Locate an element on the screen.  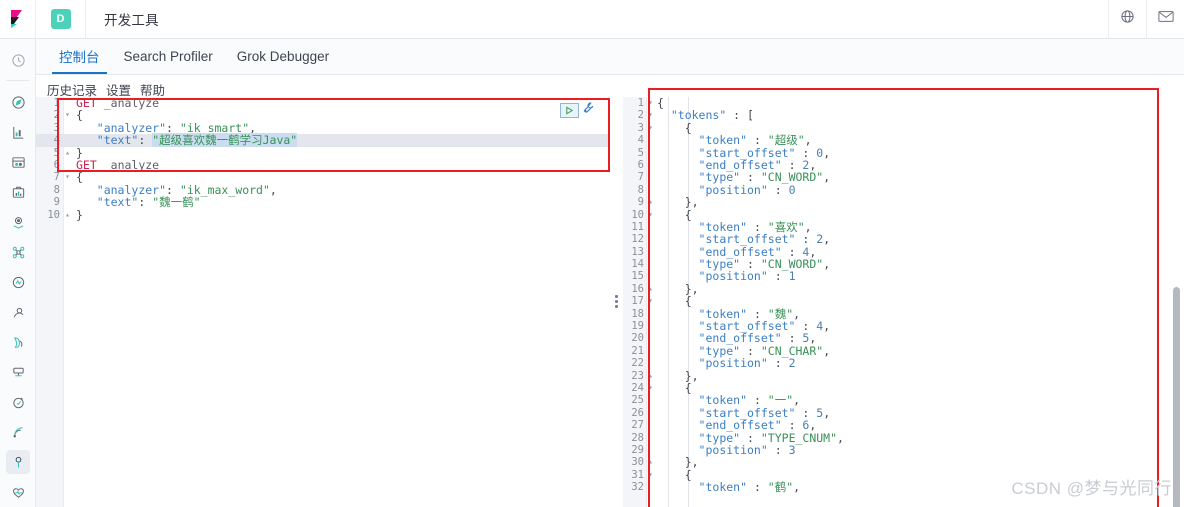
line-number: 10 is located at coordinates (53, 214).